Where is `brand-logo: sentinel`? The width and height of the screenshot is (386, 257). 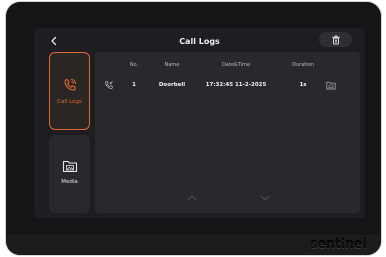 brand-logo: sentinel is located at coordinates (338, 244).